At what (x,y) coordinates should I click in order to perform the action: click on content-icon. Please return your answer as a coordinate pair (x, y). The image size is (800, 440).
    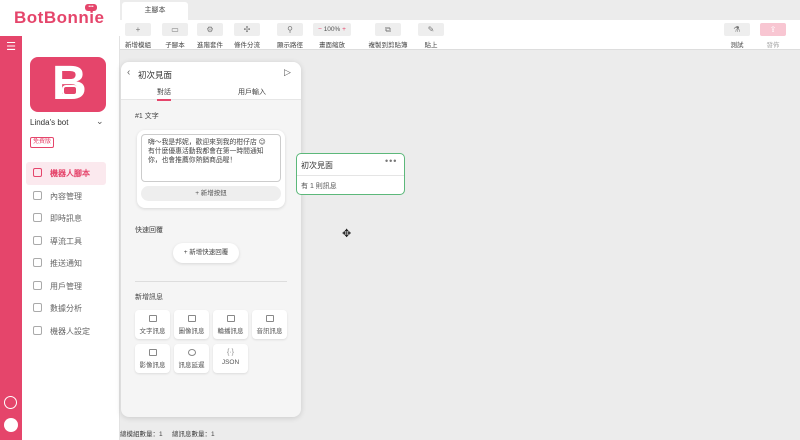
    Looking at the image, I should click on (37, 195).